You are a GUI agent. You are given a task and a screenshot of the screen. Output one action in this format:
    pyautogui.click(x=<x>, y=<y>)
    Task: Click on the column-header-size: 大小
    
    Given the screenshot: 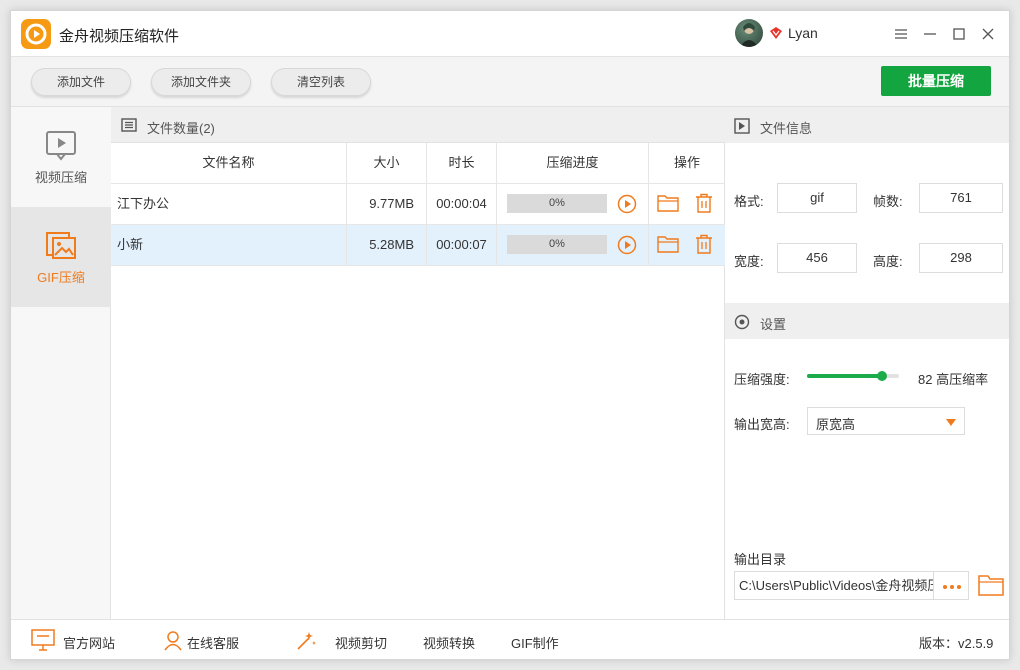 What is the action you would take?
    pyautogui.click(x=387, y=163)
    